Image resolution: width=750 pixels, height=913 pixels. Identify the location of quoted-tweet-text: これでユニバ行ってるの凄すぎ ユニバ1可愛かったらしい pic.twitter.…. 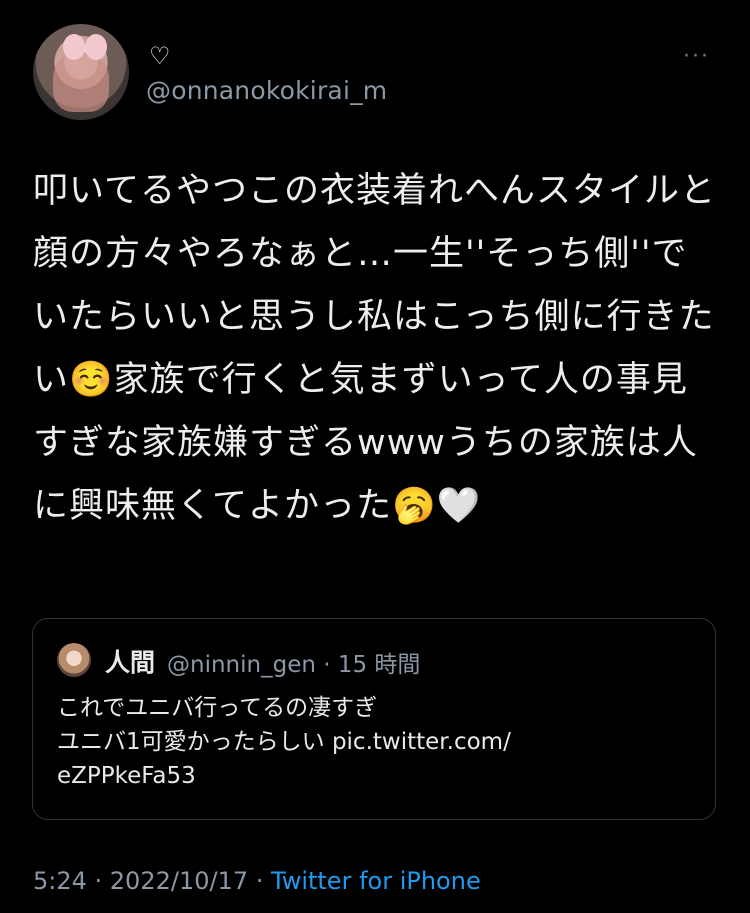
(377, 742).